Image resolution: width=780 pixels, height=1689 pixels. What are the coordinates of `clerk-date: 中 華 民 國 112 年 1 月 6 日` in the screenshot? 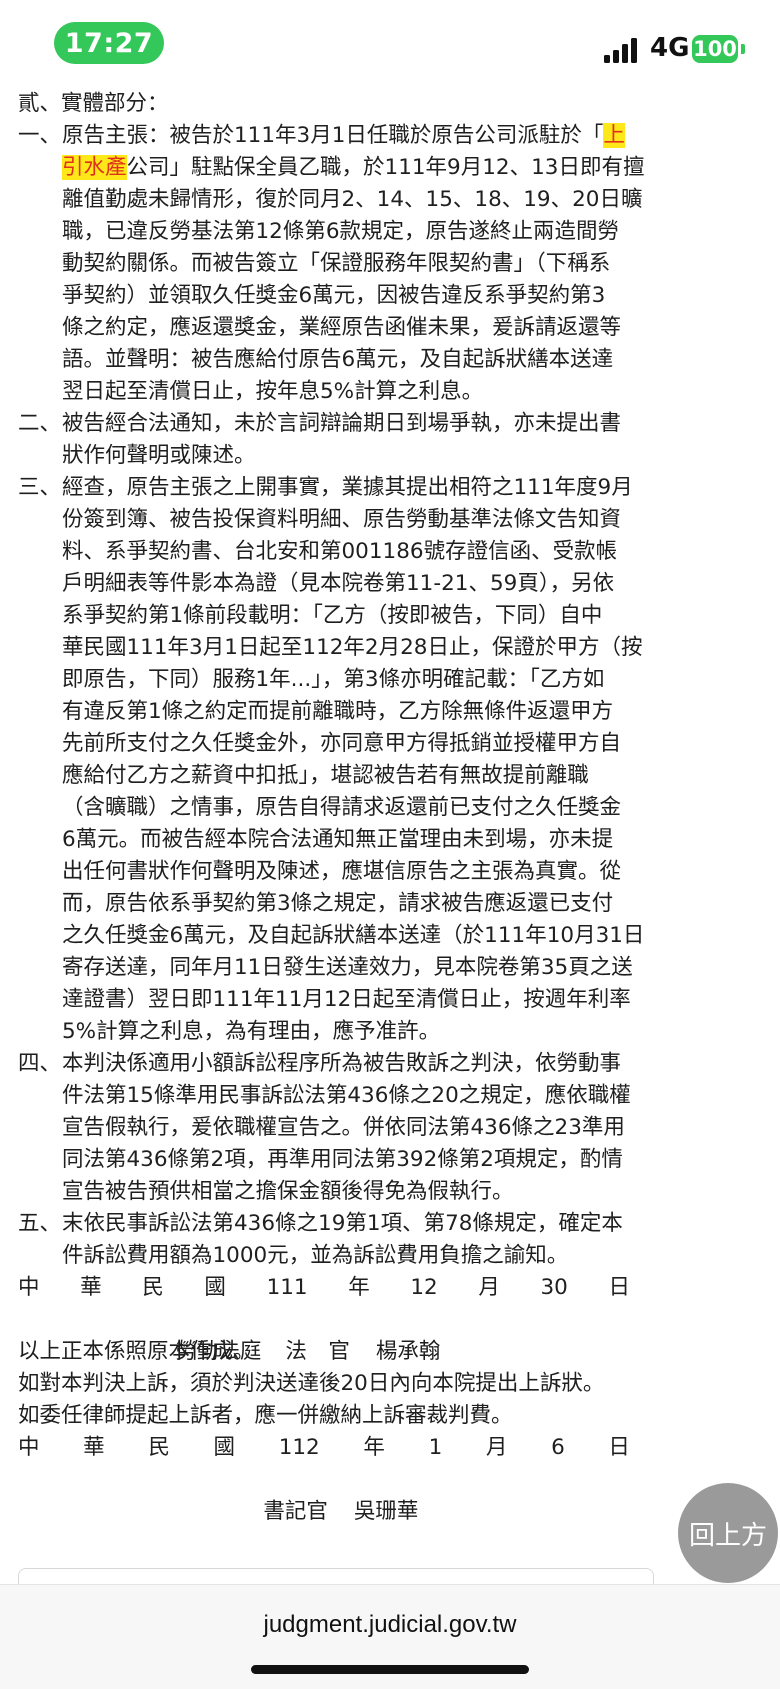 It's located at (324, 1448).